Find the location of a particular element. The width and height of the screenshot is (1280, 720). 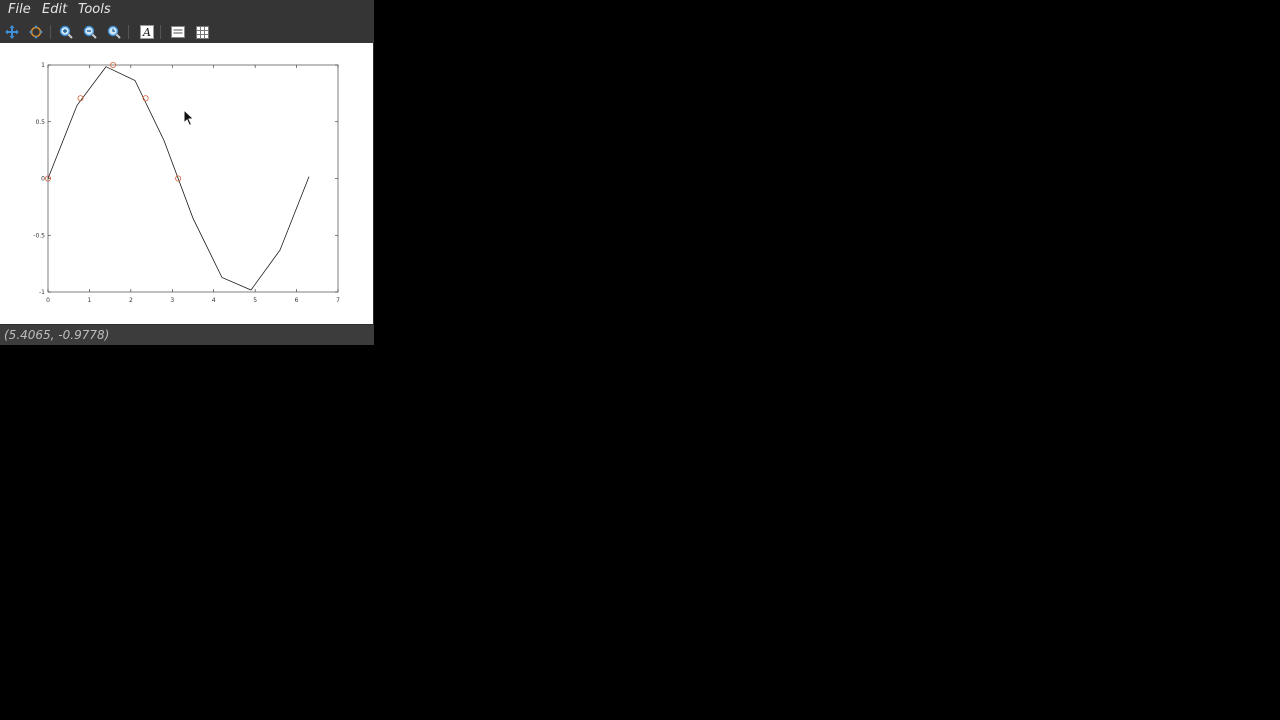

toolbar: A is located at coordinates (187, 32).